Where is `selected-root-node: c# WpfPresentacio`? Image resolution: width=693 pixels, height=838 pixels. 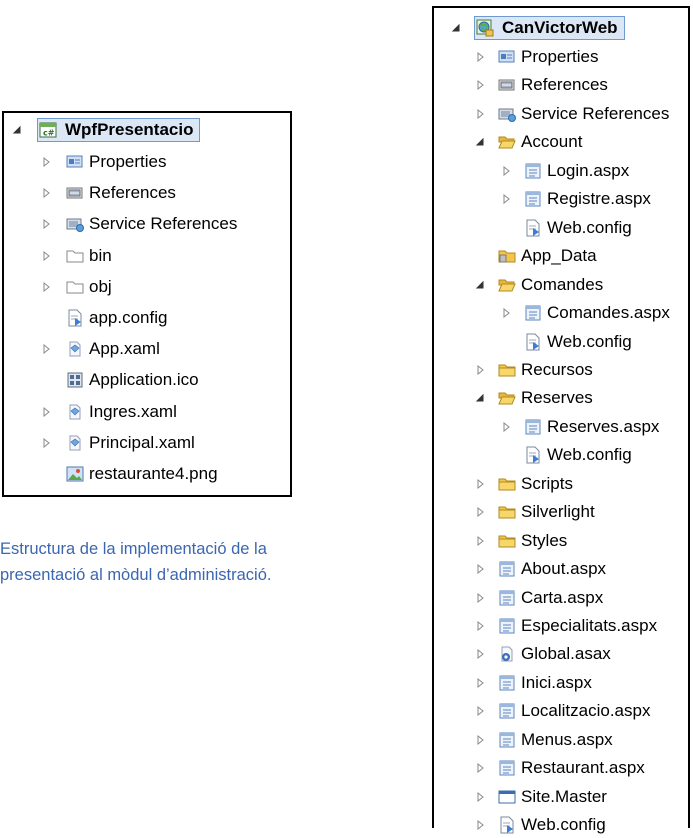
selected-root-node: c# WpfPresentacio is located at coordinates (119, 130).